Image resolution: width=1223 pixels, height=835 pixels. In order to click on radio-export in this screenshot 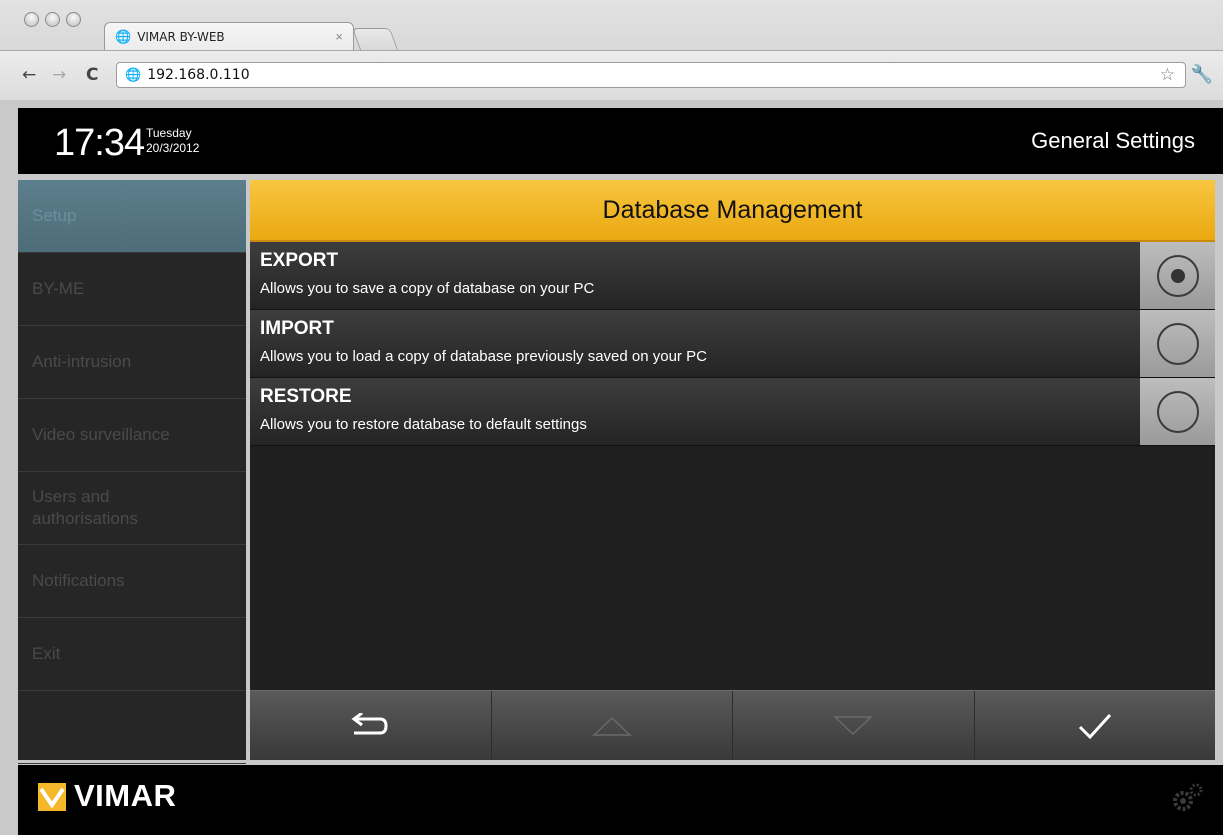, I will do `click(1177, 275)`.